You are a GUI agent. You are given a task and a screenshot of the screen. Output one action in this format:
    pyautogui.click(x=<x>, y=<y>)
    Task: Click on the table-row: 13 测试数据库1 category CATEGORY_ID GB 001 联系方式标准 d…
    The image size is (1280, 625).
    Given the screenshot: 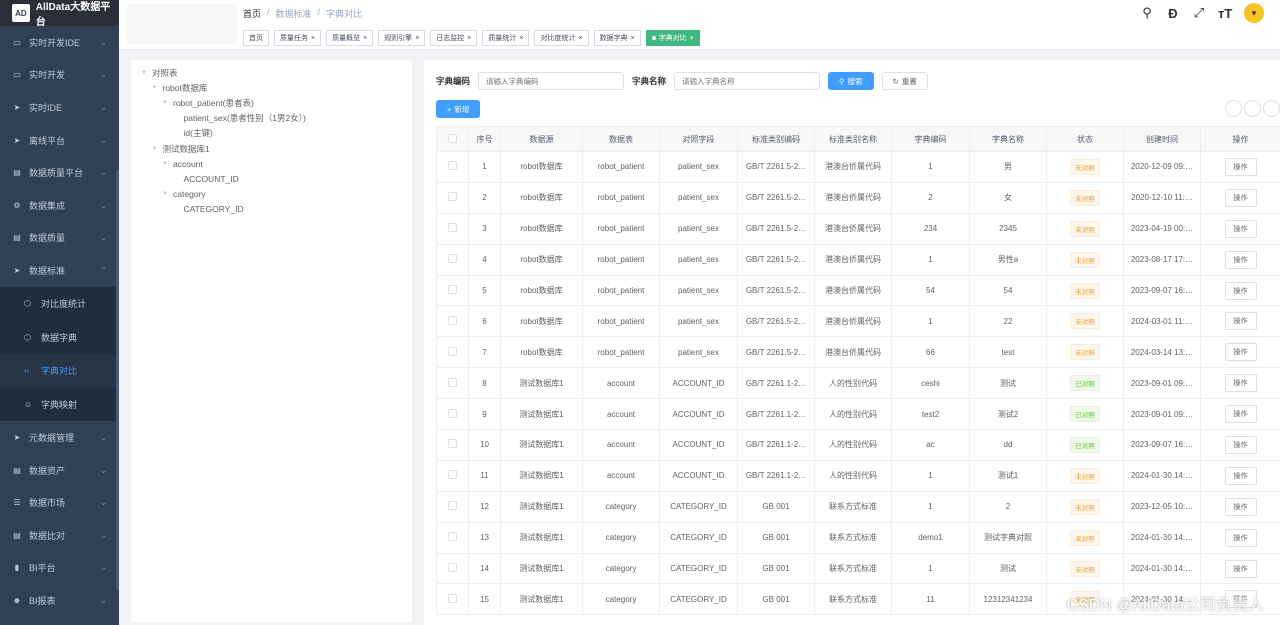 What is the action you would take?
    pyautogui.click(x=858, y=537)
    